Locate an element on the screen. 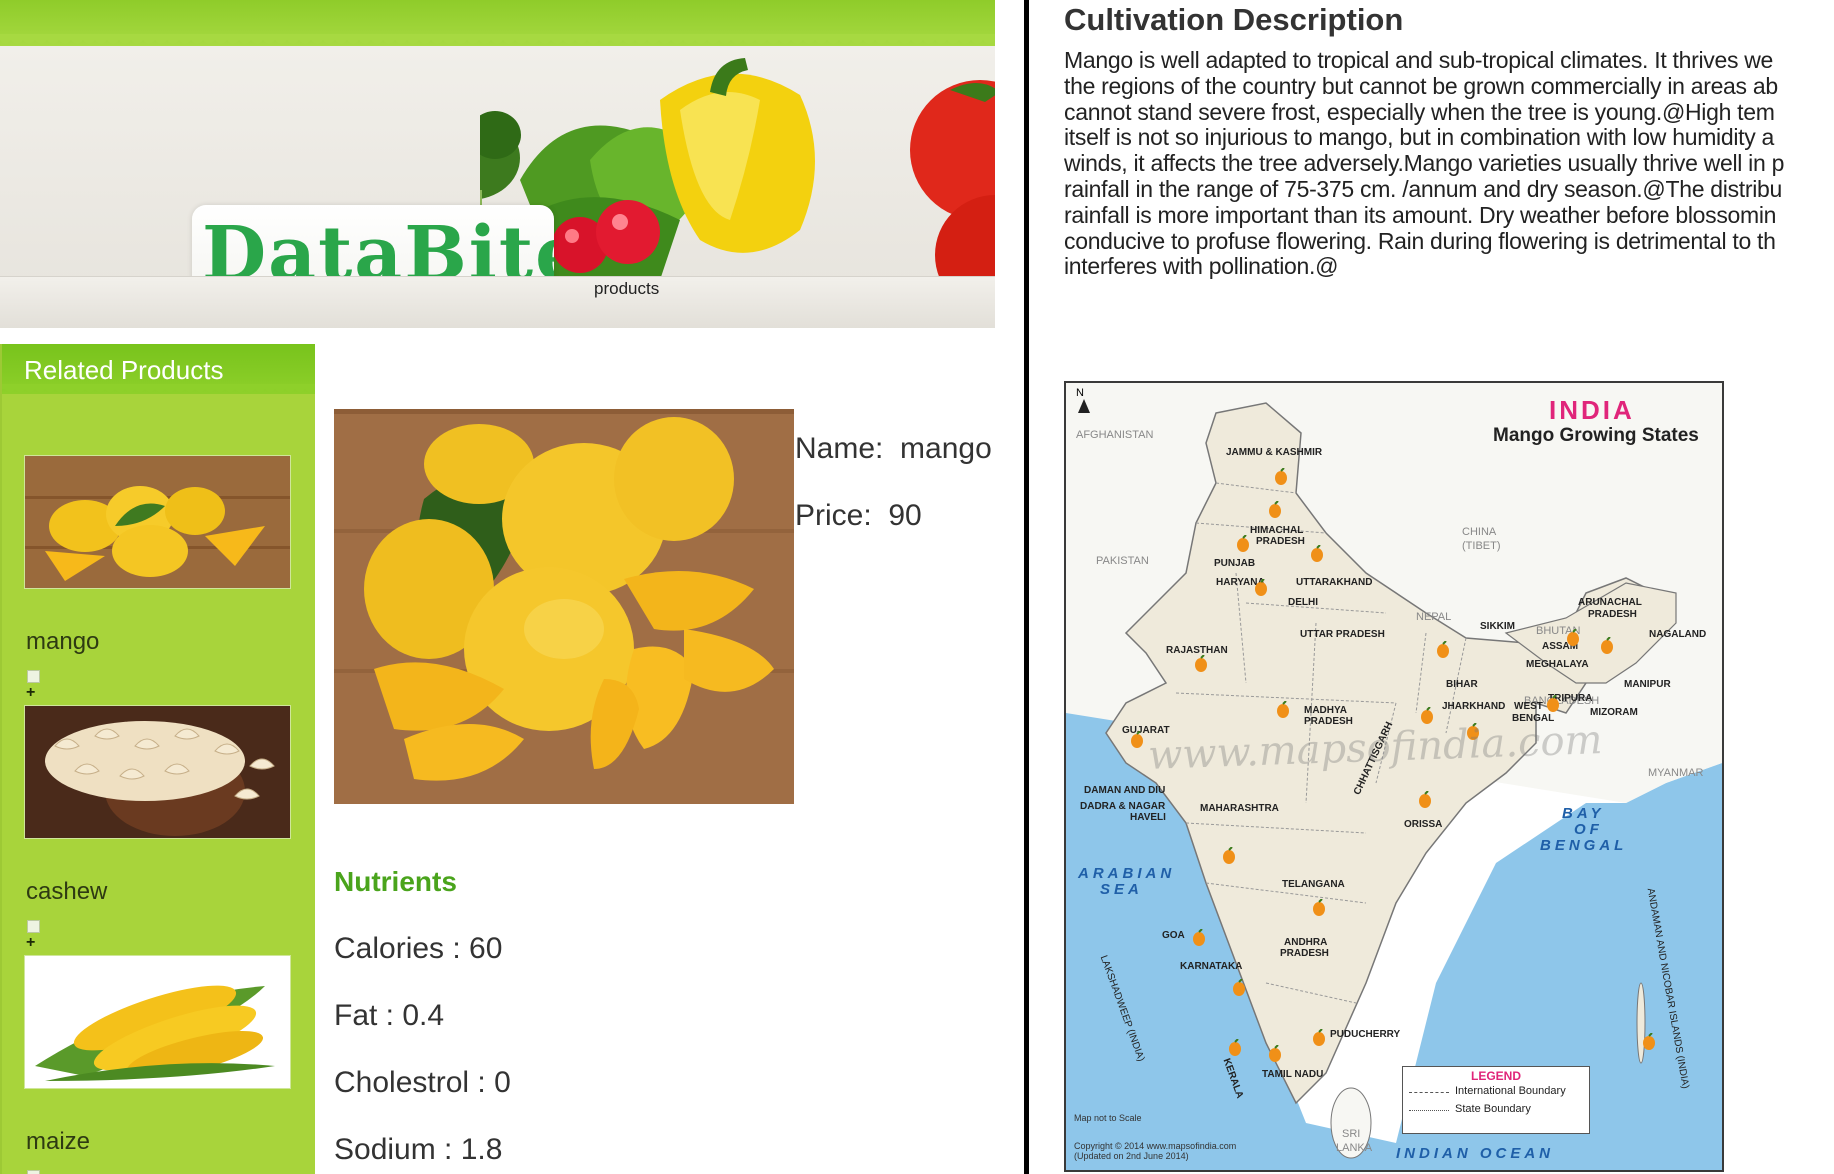 This screenshot has width=1834, height=1174. product-image-mango is located at coordinates (564, 606).